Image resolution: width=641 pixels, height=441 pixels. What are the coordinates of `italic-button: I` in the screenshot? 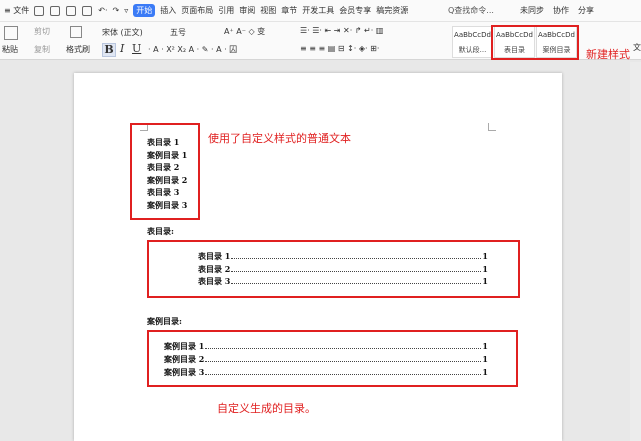 It's located at (122, 48).